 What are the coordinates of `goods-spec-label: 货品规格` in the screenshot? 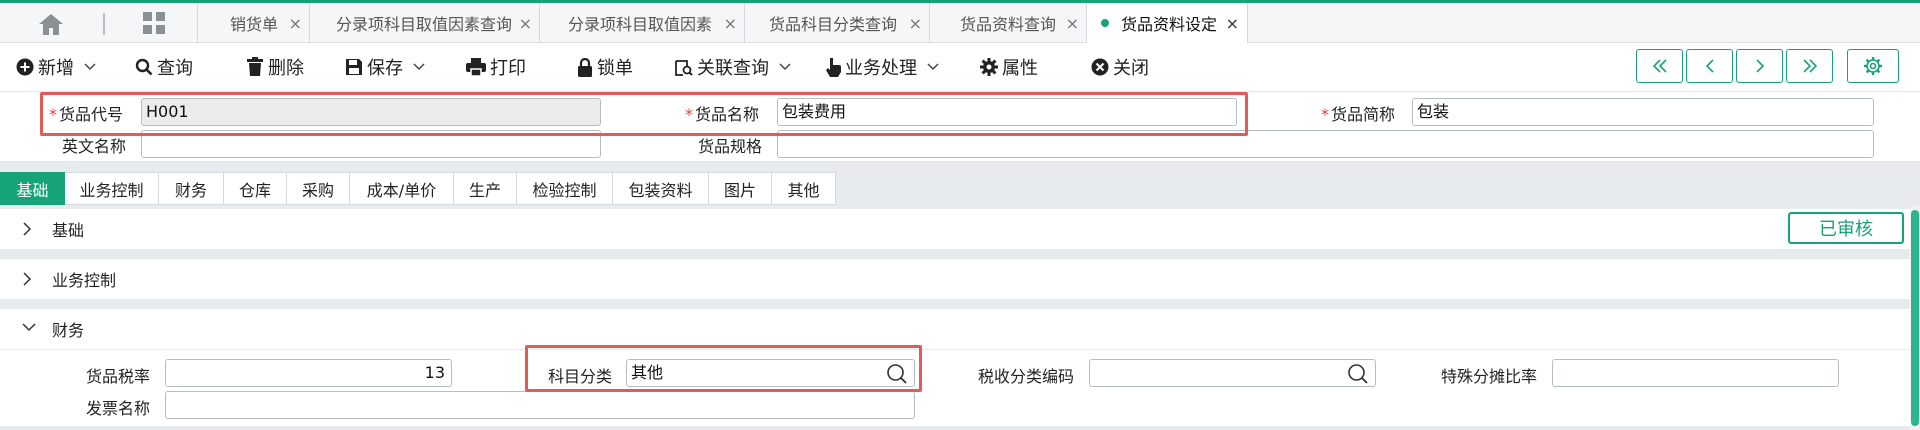 It's located at (730, 146).